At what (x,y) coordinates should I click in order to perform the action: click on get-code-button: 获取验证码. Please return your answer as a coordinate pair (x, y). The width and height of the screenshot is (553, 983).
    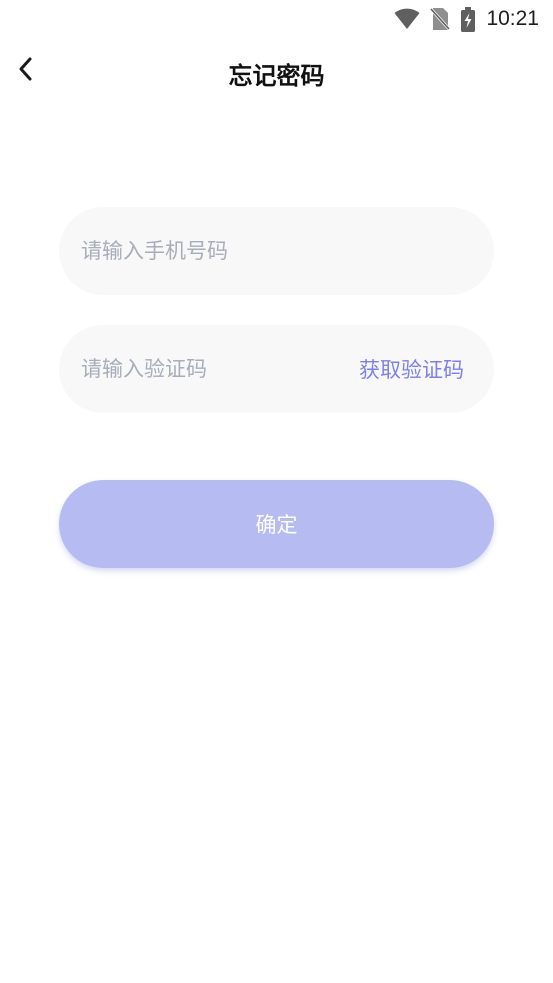
    Looking at the image, I should click on (411, 369).